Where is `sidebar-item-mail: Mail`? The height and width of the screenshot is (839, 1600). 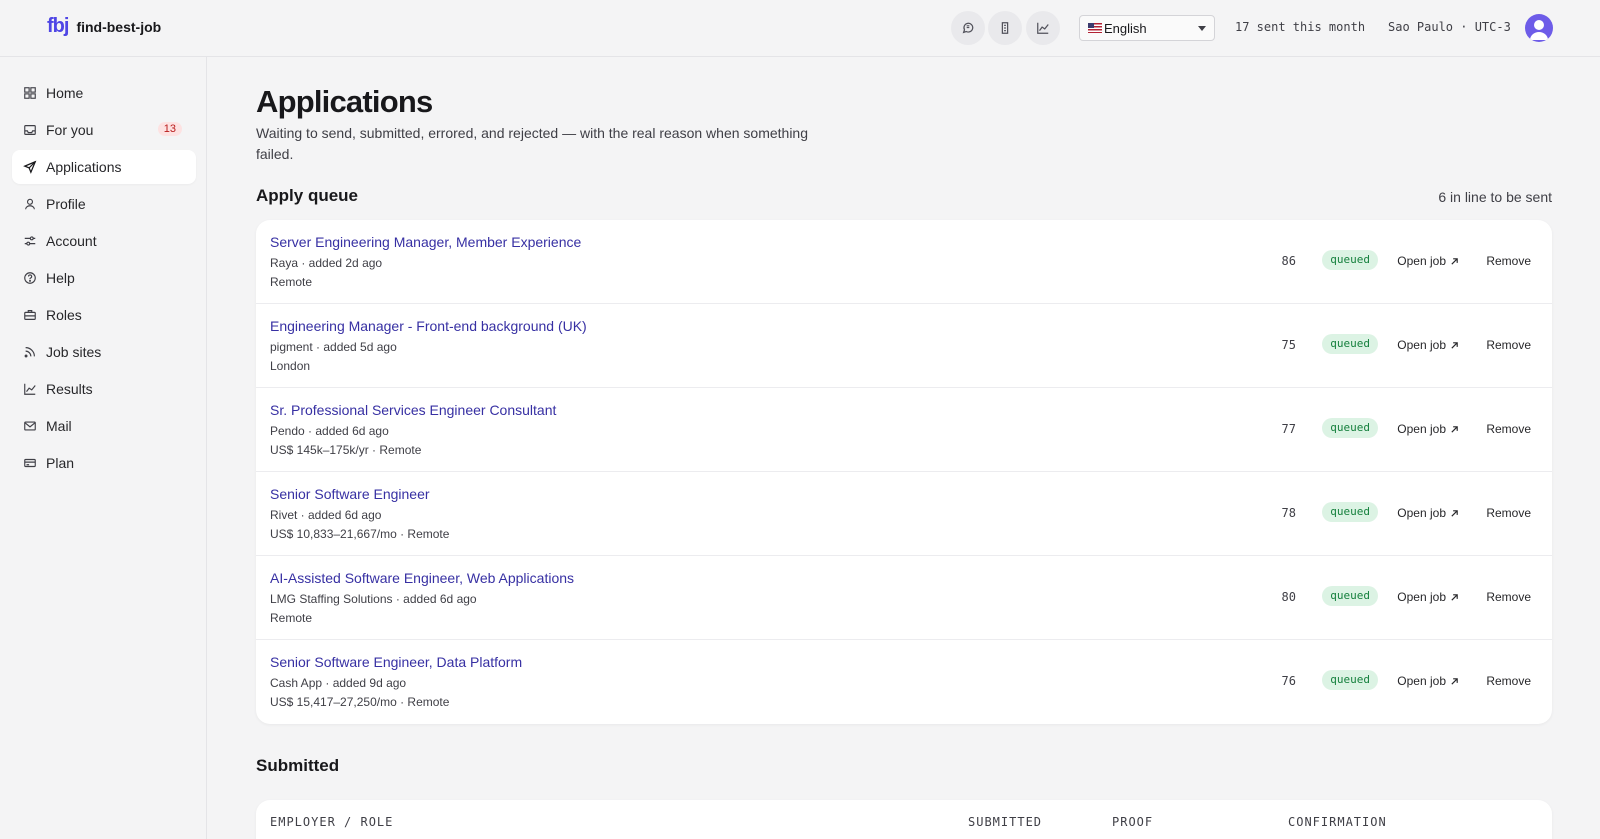
sidebar-item-mail: Mail is located at coordinates (104, 426).